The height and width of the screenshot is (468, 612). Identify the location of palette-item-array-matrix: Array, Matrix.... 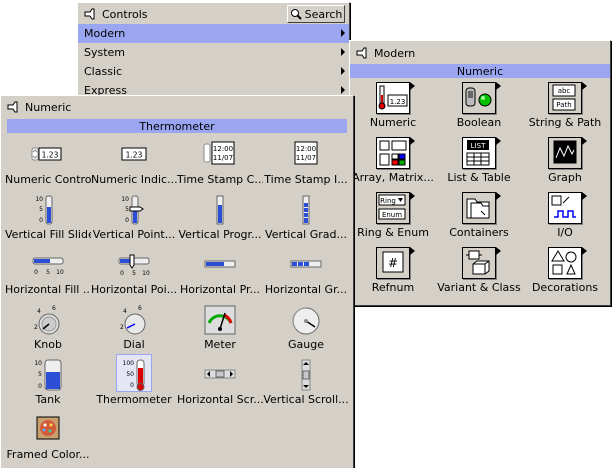
(393, 161).